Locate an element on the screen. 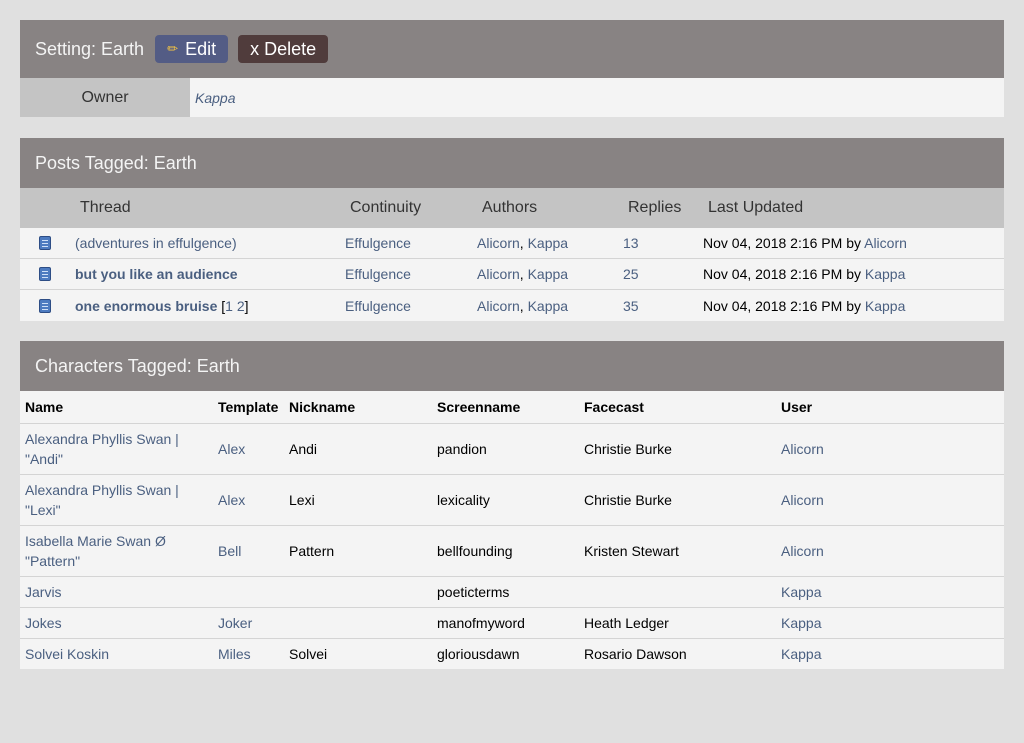  owner-value-cell: Kappa is located at coordinates (597, 97).